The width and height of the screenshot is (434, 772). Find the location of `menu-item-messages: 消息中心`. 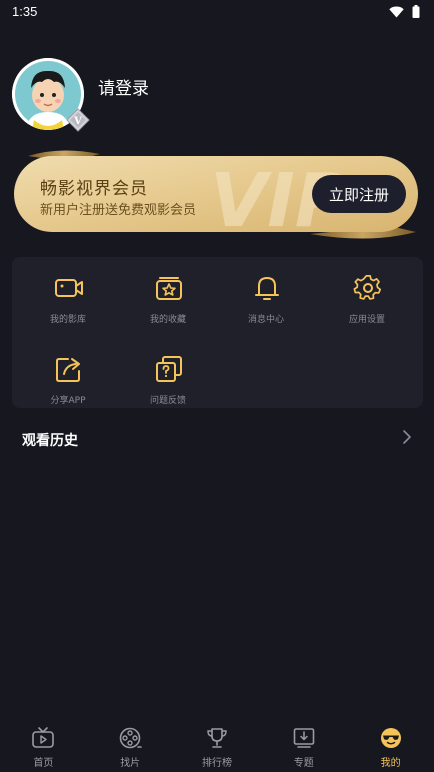

menu-item-messages: 消息中心 is located at coordinates (266, 298).